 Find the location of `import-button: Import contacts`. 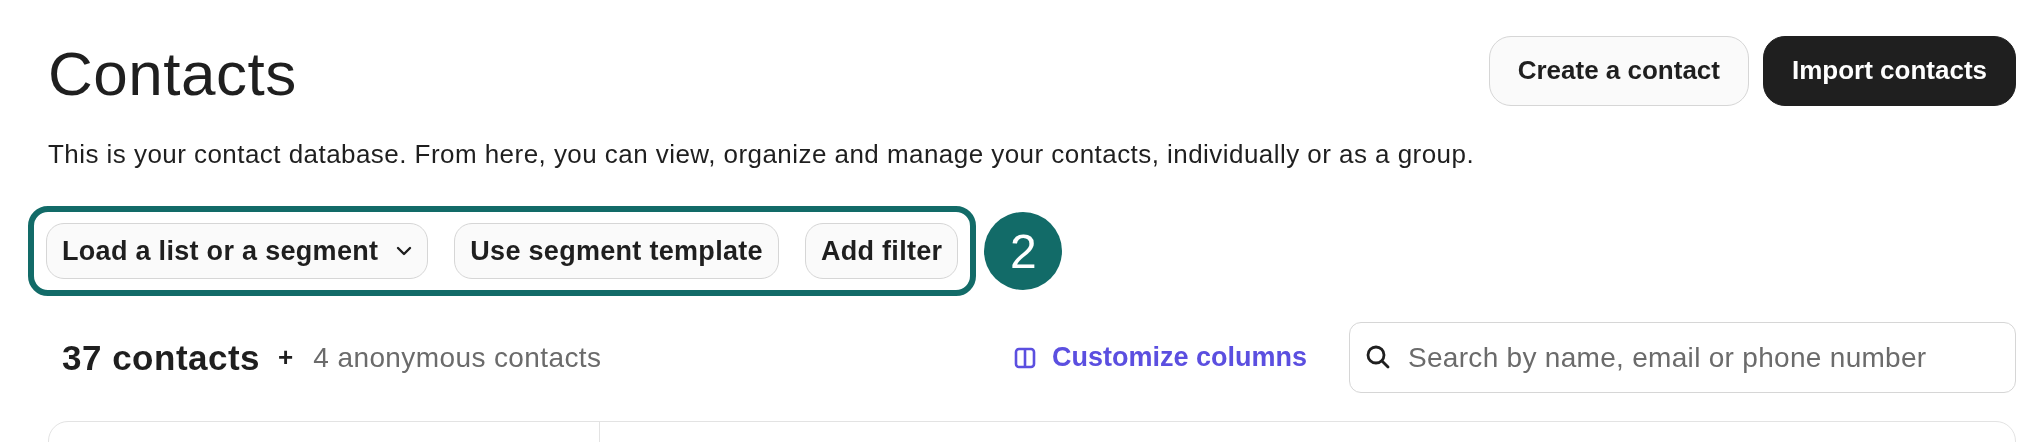

import-button: Import contacts is located at coordinates (1889, 70).